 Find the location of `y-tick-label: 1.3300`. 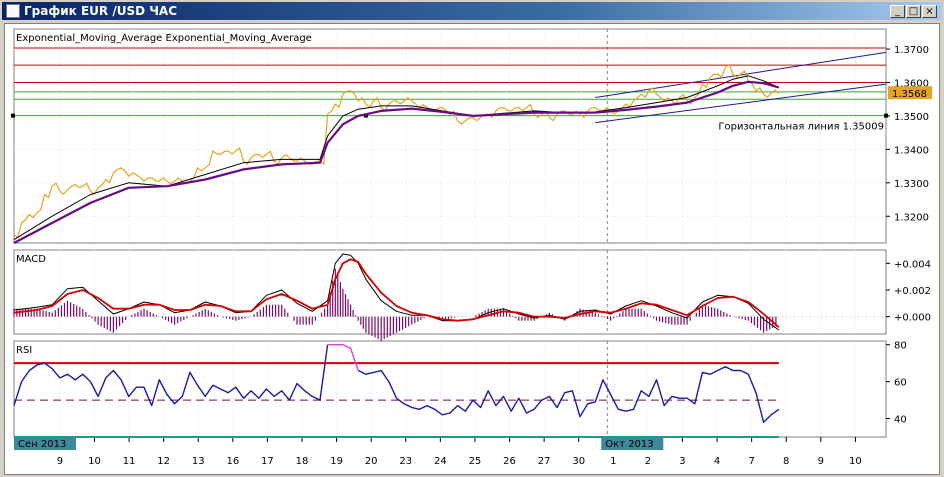

y-tick-label: 1.3300 is located at coordinates (911, 184).